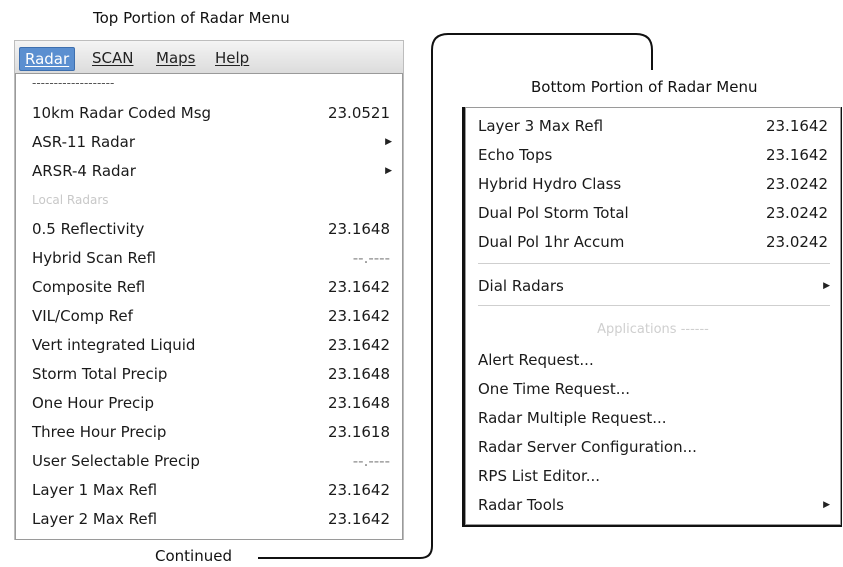 The height and width of the screenshot is (567, 843). I want to click on menu-item-vil-comp: VIL/Comp Ref 23.1642, so click(209, 317).